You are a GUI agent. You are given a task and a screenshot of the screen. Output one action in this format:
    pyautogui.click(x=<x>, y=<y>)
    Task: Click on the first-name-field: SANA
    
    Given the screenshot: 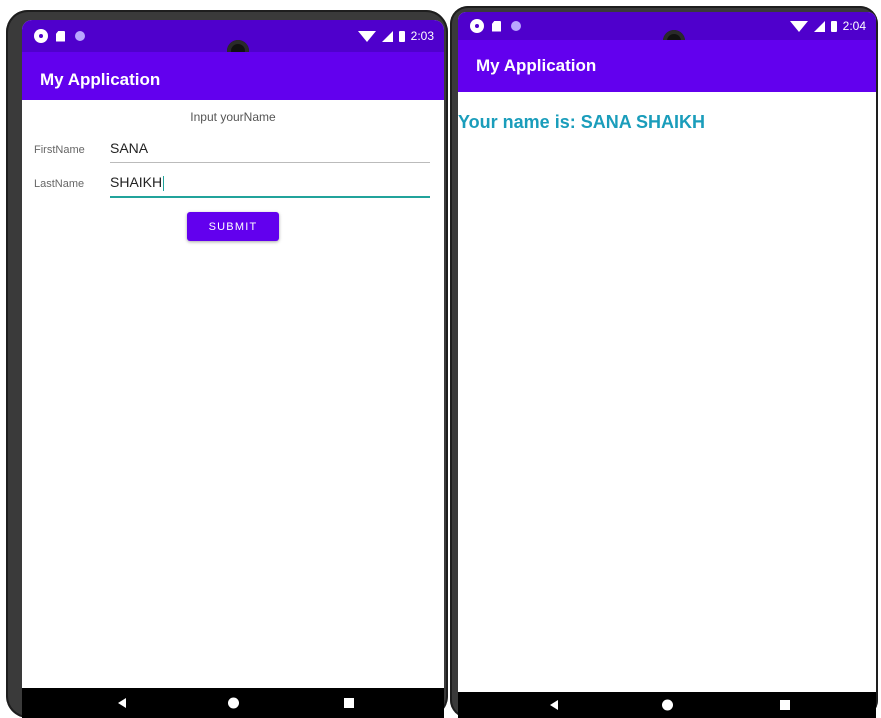 What is the action you would take?
    pyautogui.click(x=270, y=151)
    